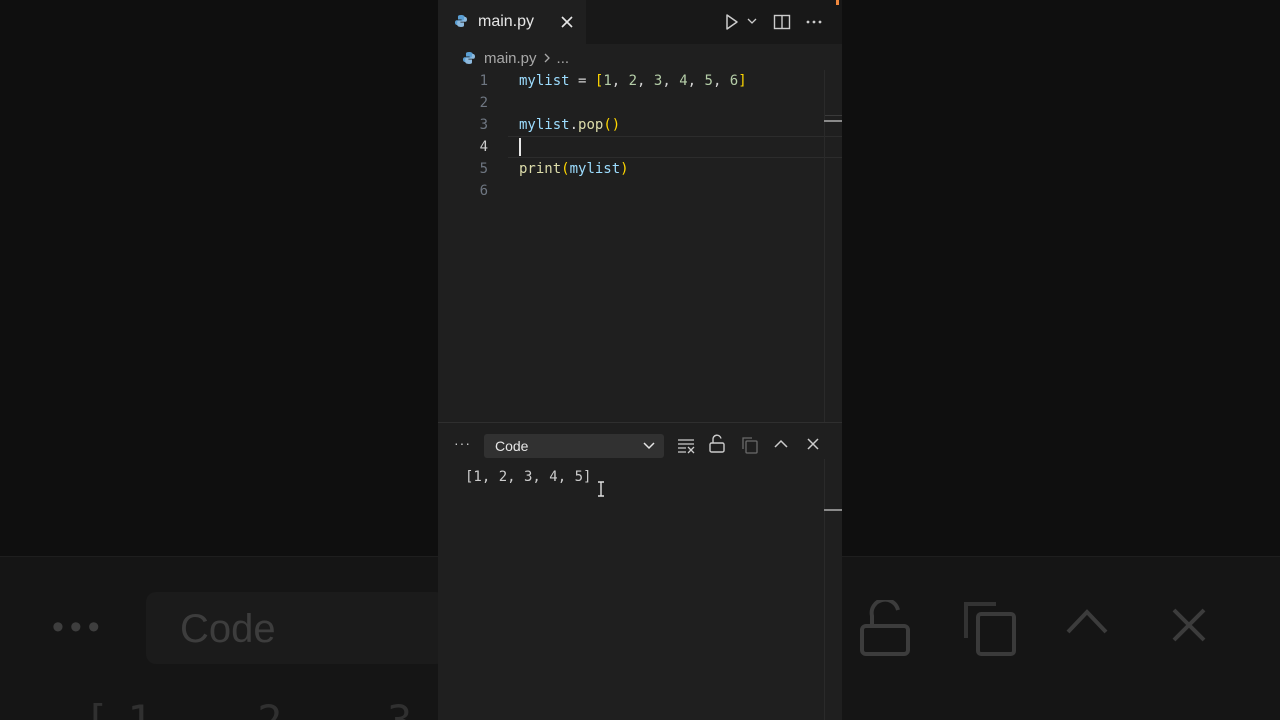  I want to click on code-line: 5 print(mylist), so click(640, 169).